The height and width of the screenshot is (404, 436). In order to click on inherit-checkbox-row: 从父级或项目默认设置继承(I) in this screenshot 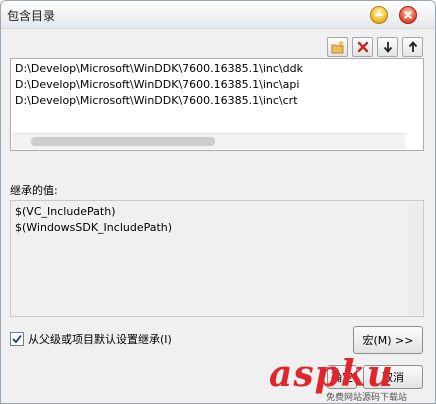, I will do `click(91, 339)`.